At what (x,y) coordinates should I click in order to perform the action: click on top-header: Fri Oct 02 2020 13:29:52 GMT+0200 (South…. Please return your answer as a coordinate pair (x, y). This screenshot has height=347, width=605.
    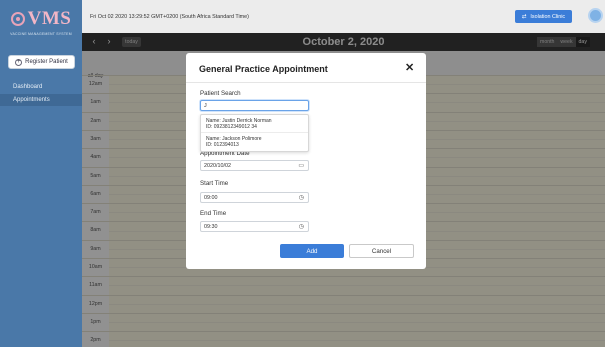
    Looking at the image, I should click on (343, 16).